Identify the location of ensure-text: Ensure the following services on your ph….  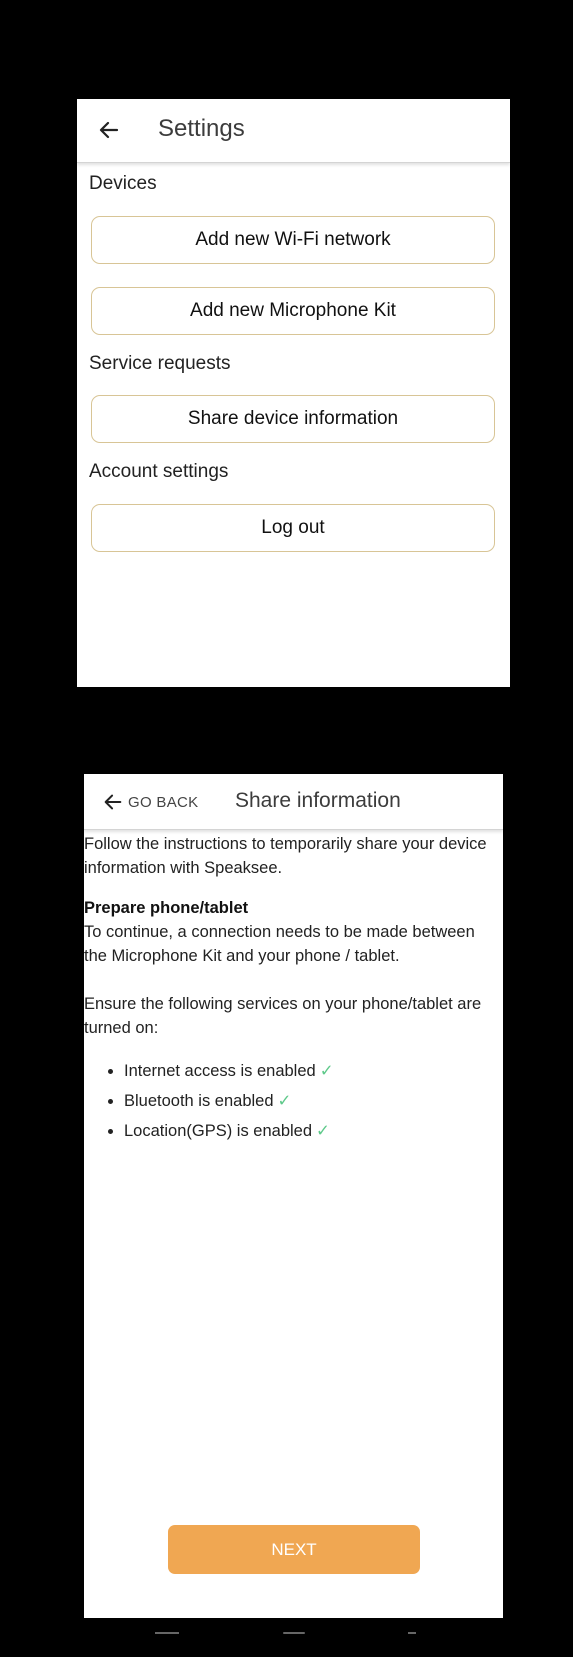
(283, 1016).